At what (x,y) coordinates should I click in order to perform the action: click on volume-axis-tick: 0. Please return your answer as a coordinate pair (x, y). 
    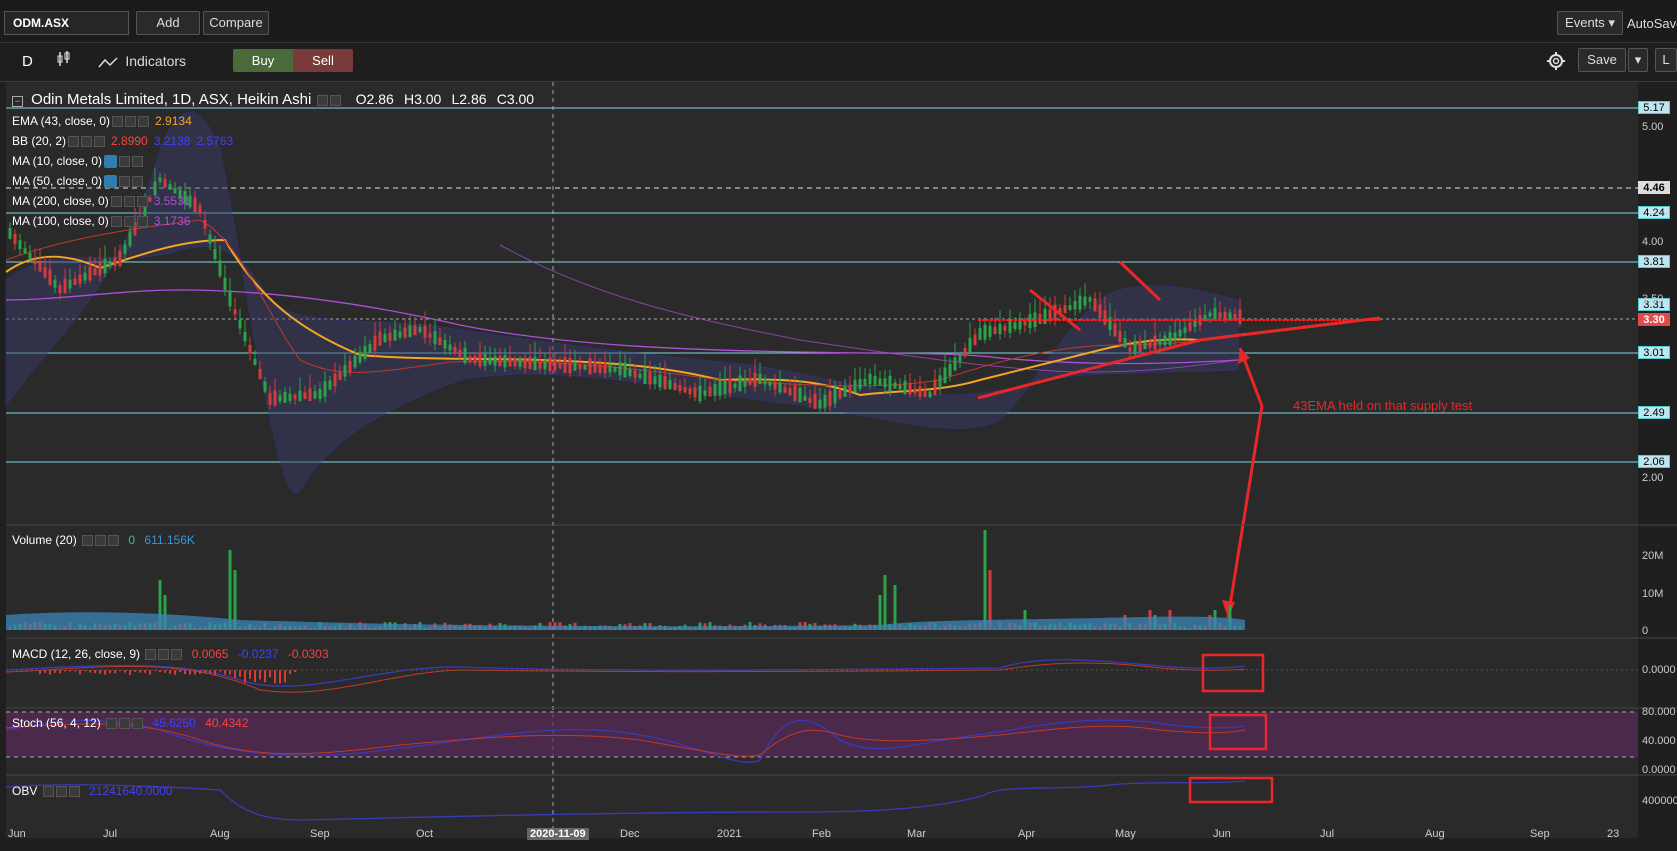
    Looking at the image, I should click on (1645, 631).